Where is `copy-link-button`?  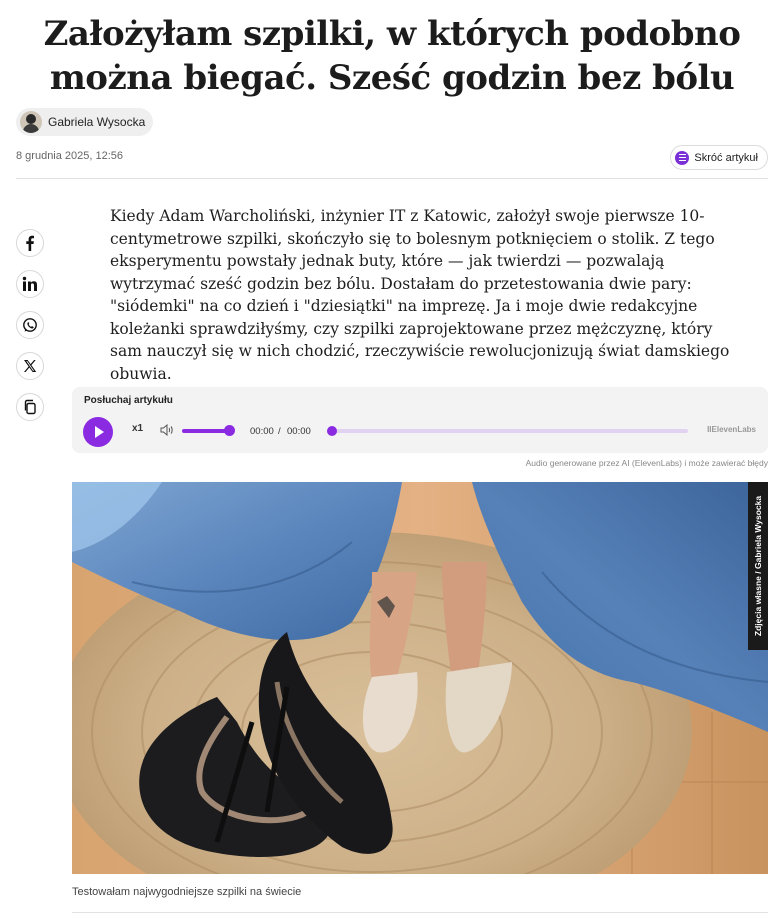
copy-link-button is located at coordinates (30, 407).